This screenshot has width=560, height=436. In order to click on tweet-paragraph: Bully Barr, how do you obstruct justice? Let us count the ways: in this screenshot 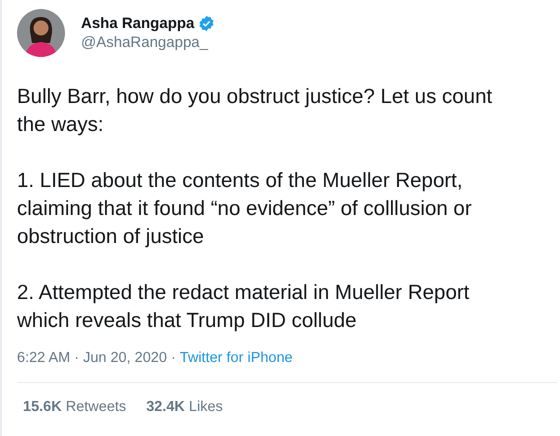, I will do `click(255, 111)`.